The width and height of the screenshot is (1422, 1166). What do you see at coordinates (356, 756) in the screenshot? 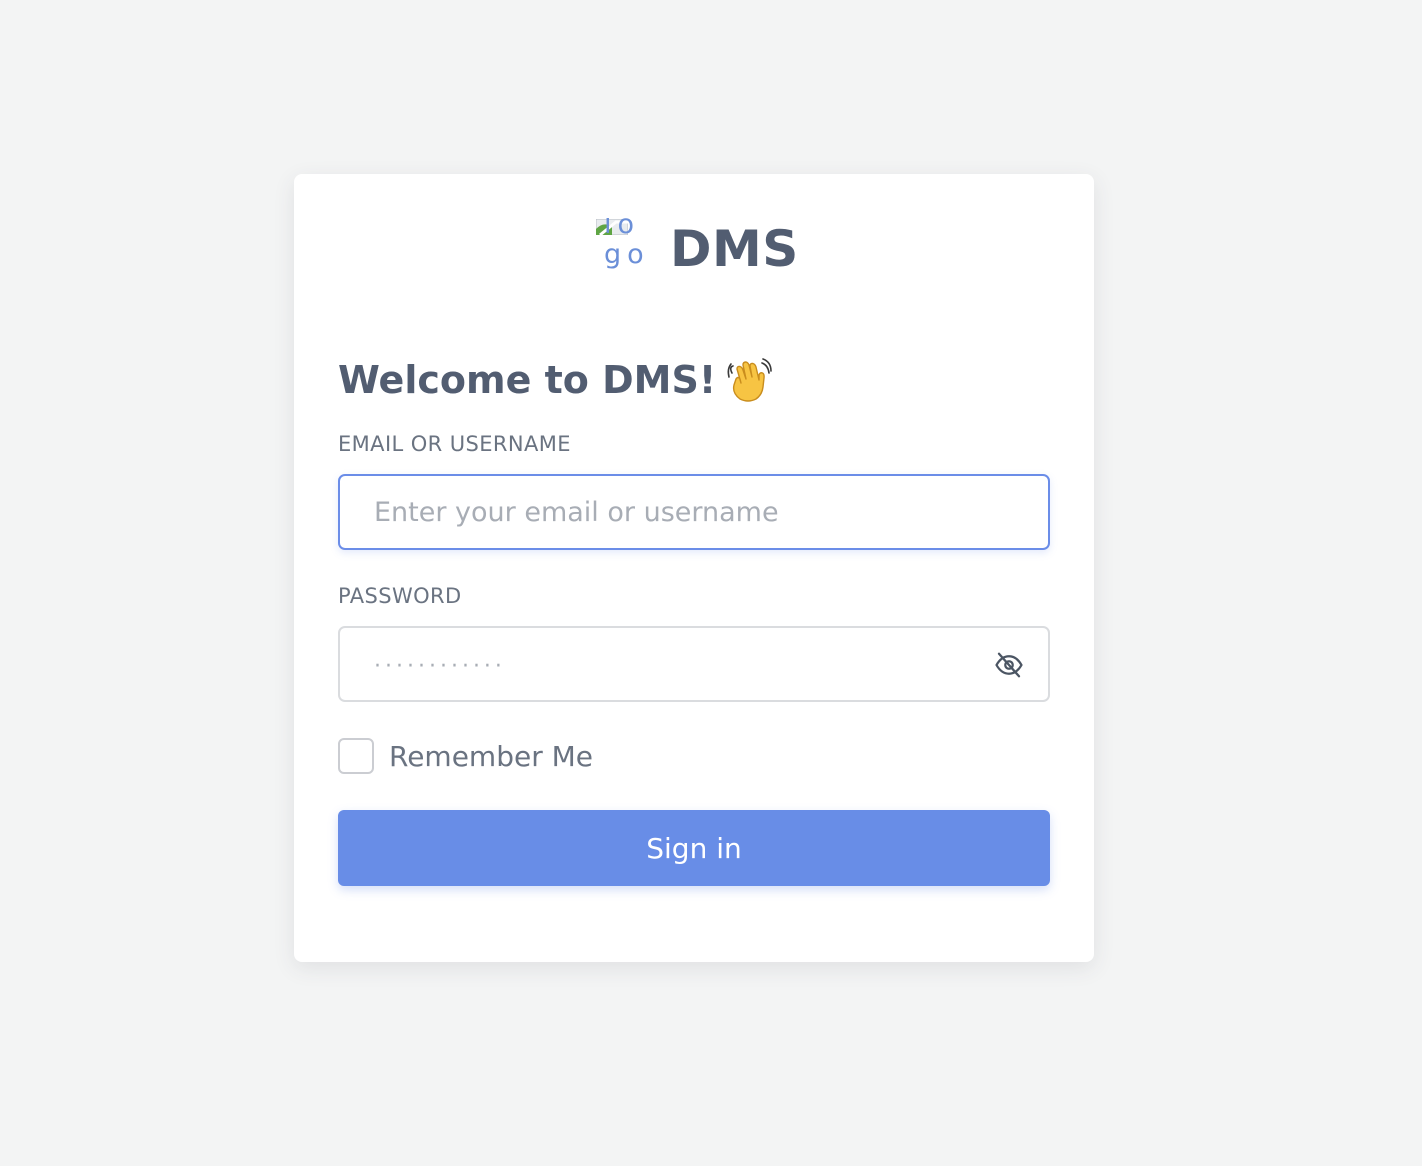
I see `remember-me-checkbox` at bounding box center [356, 756].